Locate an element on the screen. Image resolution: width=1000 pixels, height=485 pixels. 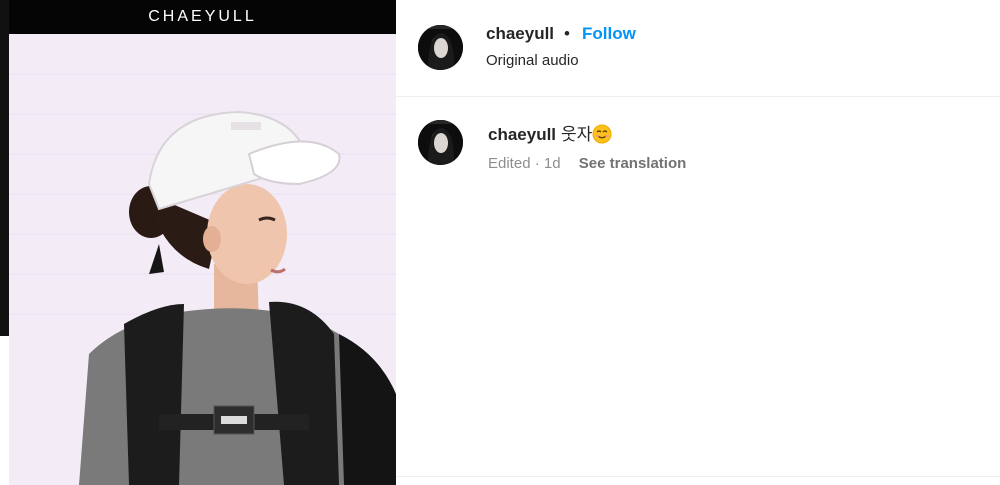
comment-text: 웃자 is located at coordinates (577, 134).